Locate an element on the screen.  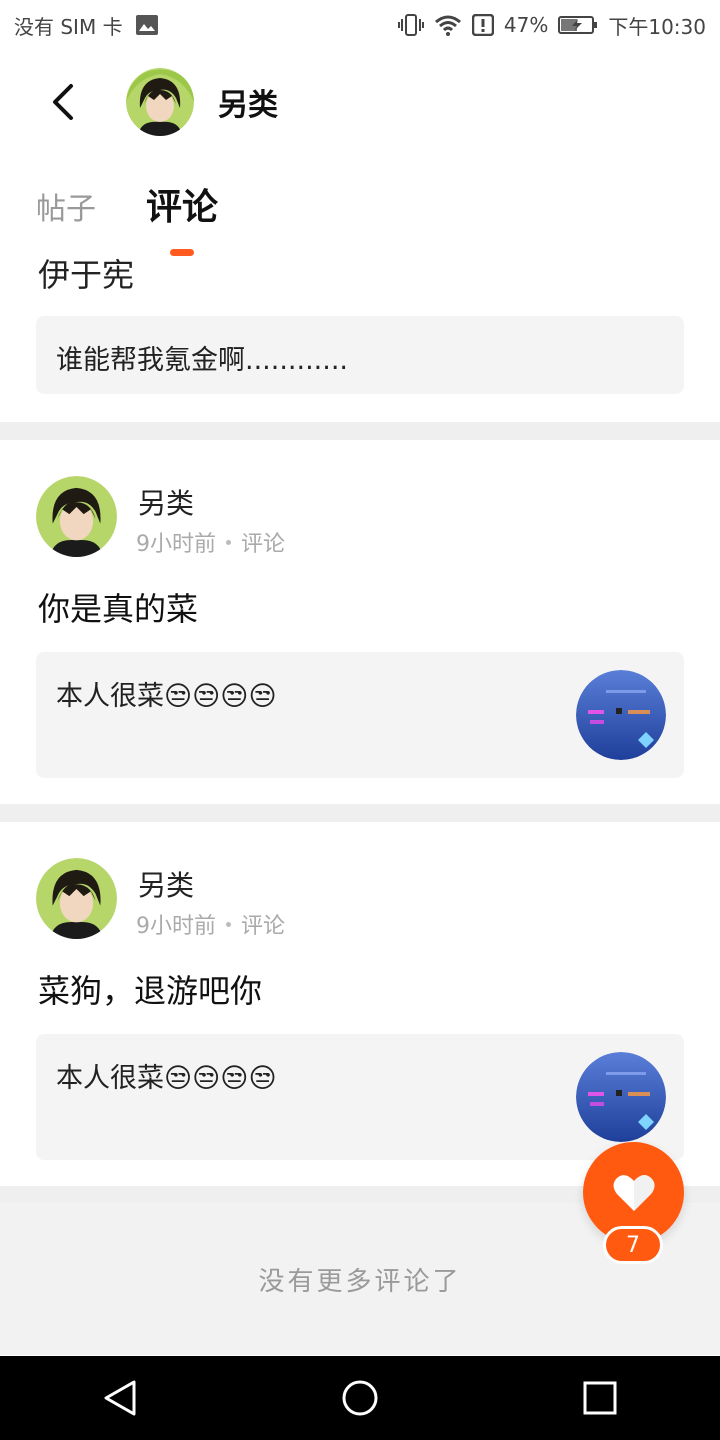
image-icon is located at coordinates (147, 25).